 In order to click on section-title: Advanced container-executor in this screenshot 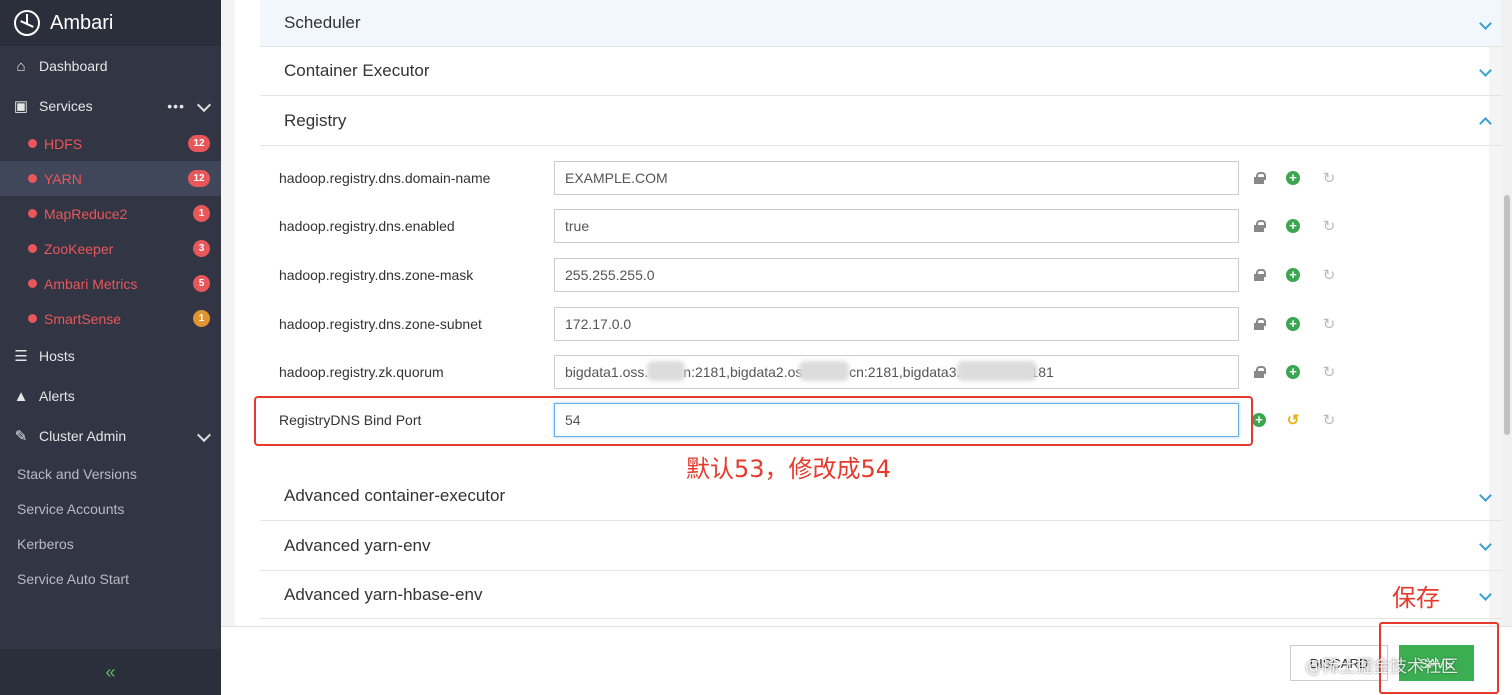, I will do `click(395, 495)`.